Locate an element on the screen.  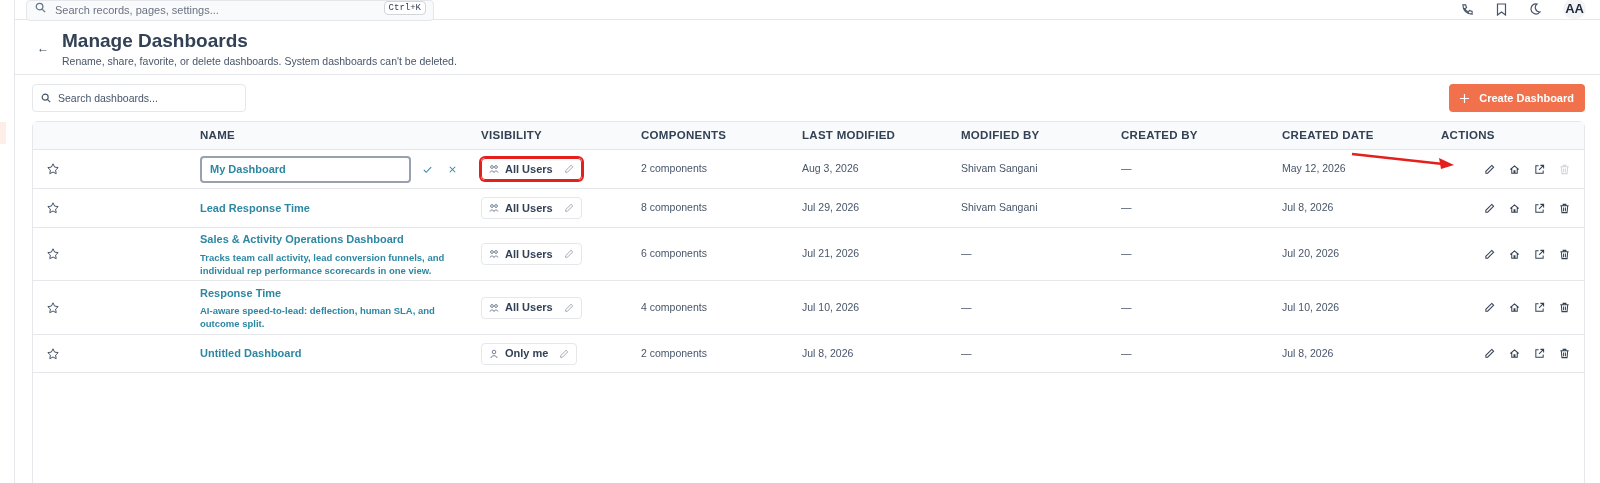
page-title: Manage Dashboards is located at coordinates (155, 41).